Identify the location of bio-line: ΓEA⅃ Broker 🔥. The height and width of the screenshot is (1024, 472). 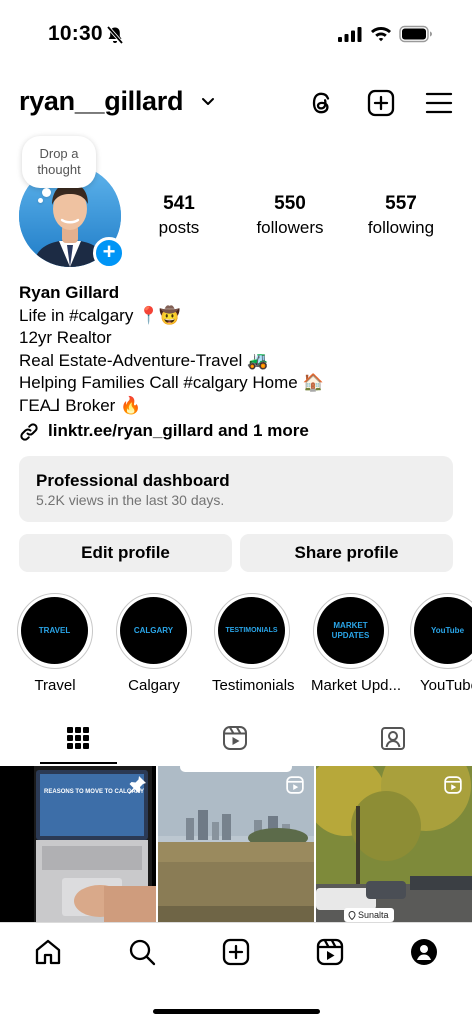
(80, 405).